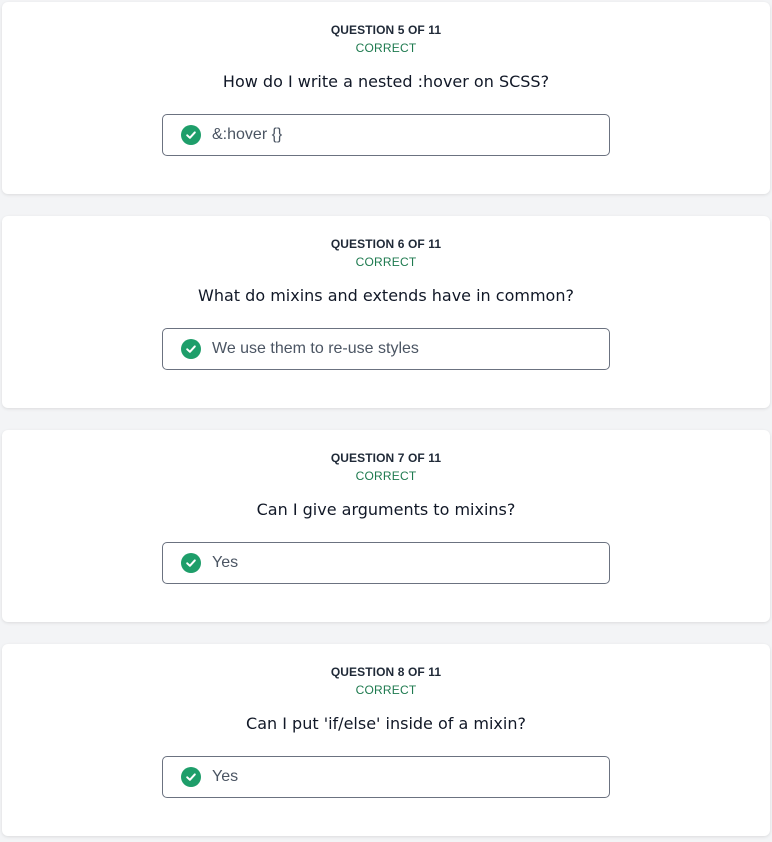 The height and width of the screenshot is (842, 772). What do you see at coordinates (315, 348) in the screenshot?
I see `answer-text: We use them to re-use styles` at bounding box center [315, 348].